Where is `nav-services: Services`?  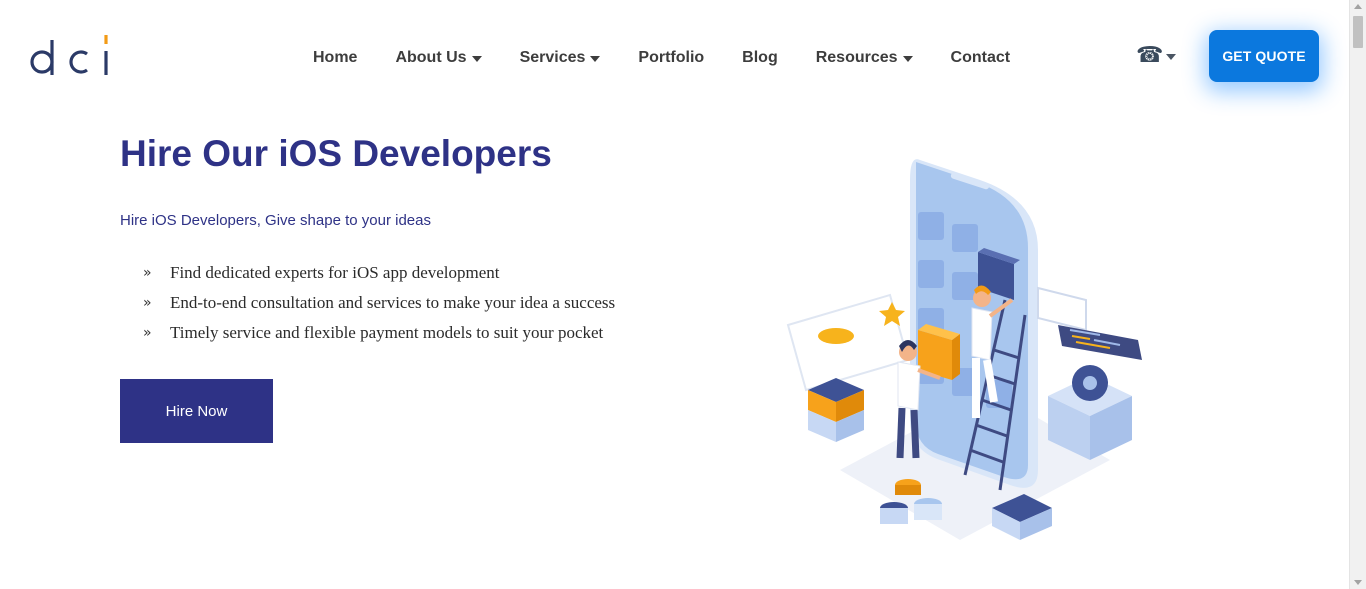 nav-services: Services is located at coordinates (560, 58).